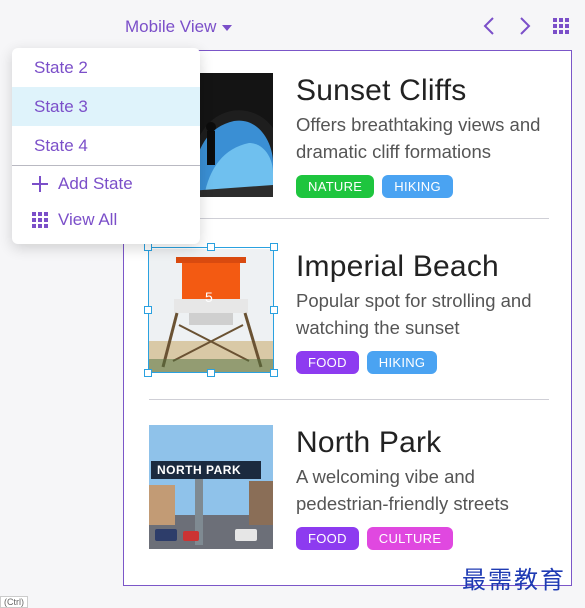 This screenshot has height=608, width=585. I want to click on chevron-right-icon, so click(525, 26).